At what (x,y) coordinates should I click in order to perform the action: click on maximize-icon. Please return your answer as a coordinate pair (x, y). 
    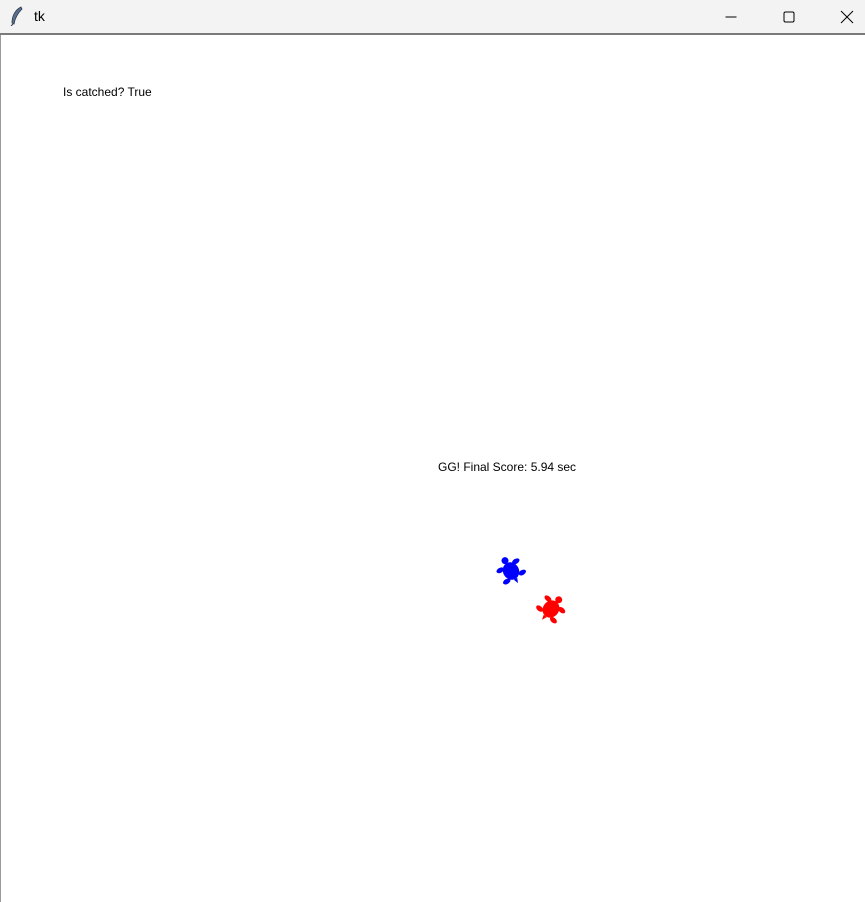
    Looking at the image, I should click on (789, 16).